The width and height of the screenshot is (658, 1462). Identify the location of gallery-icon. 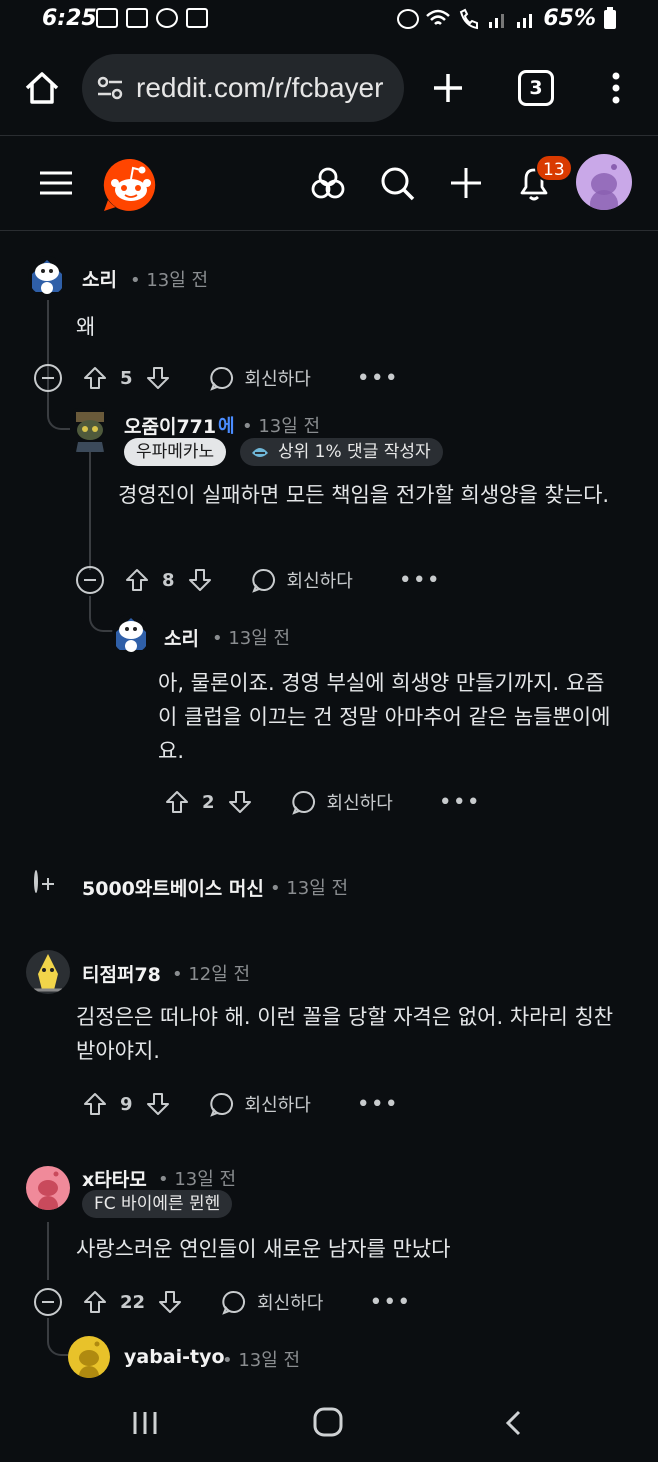
(197, 18).